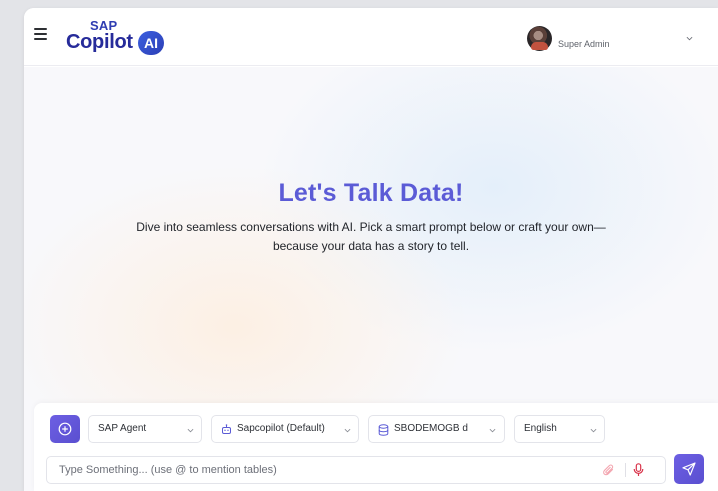 This screenshot has height=491, width=718. What do you see at coordinates (226, 429) in the screenshot?
I see `bot-icon` at bounding box center [226, 429].